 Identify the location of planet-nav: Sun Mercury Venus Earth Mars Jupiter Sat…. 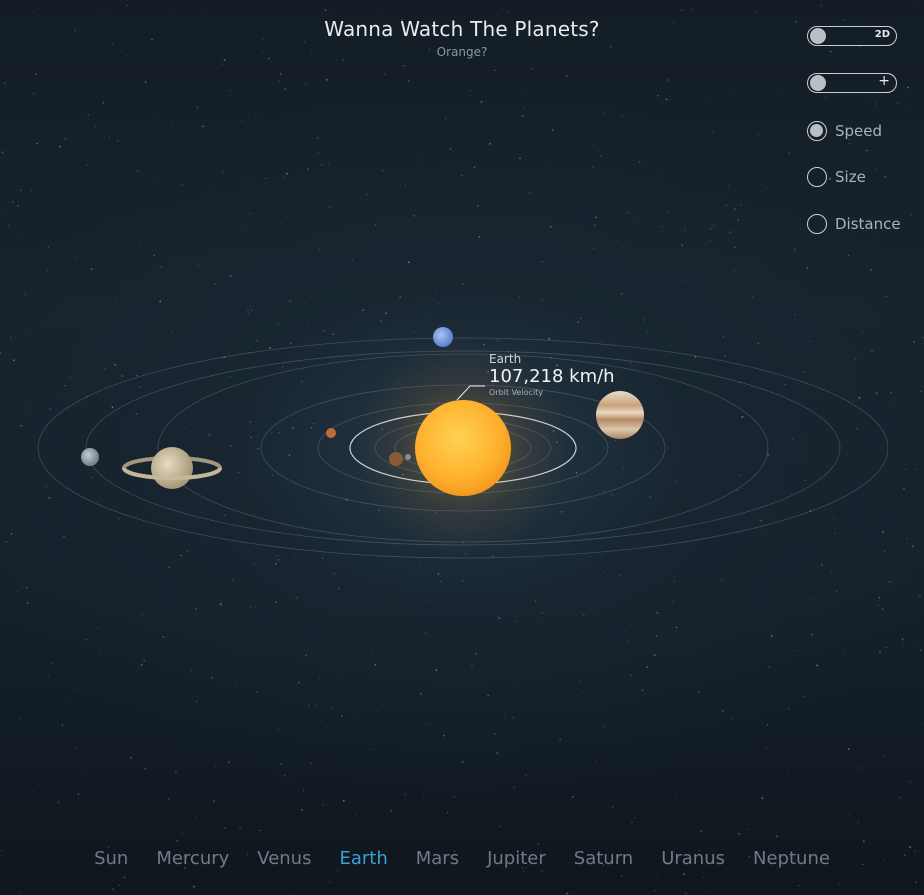
(462, 858).